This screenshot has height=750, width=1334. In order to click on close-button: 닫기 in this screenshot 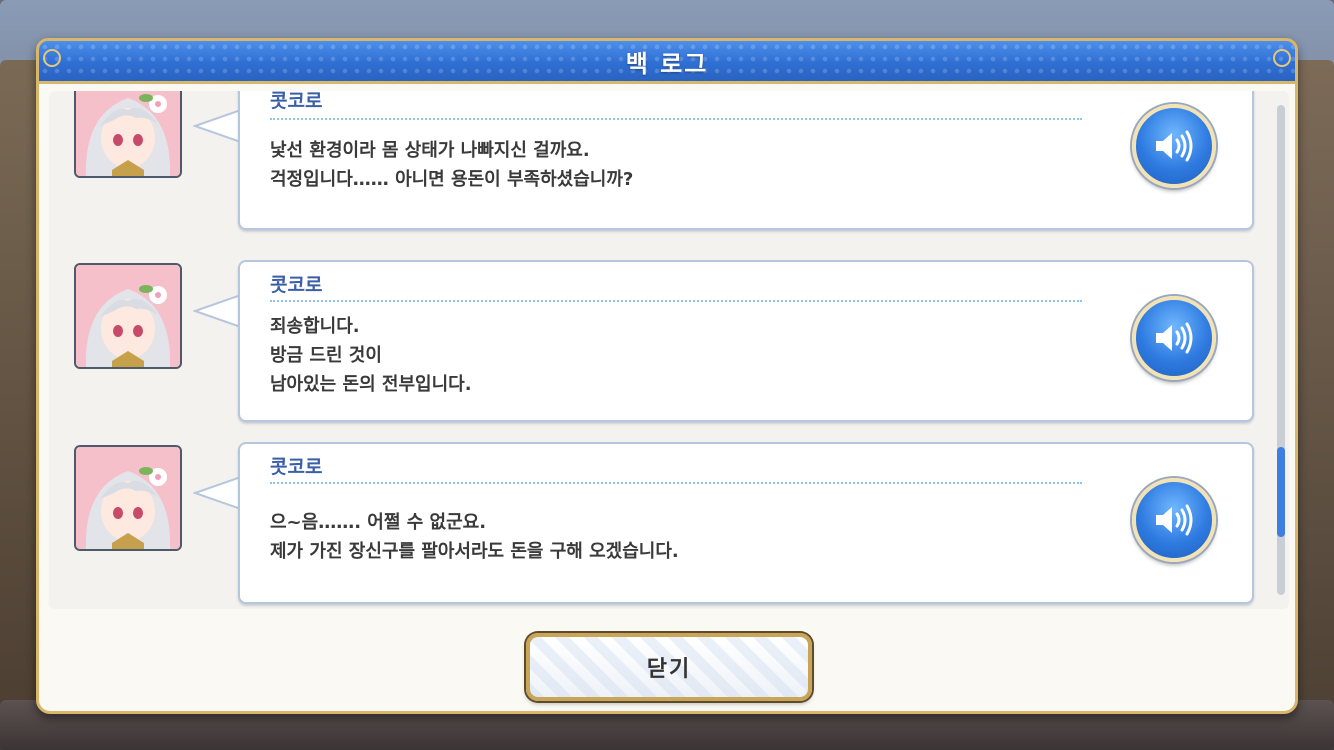, I will do `click(669, 667)`.